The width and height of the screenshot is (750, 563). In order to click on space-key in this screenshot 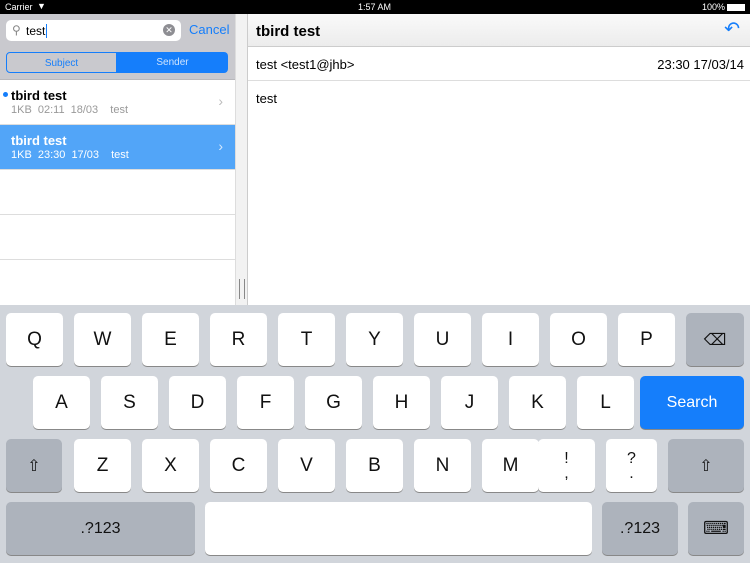, I will do `click(398, 528)`.